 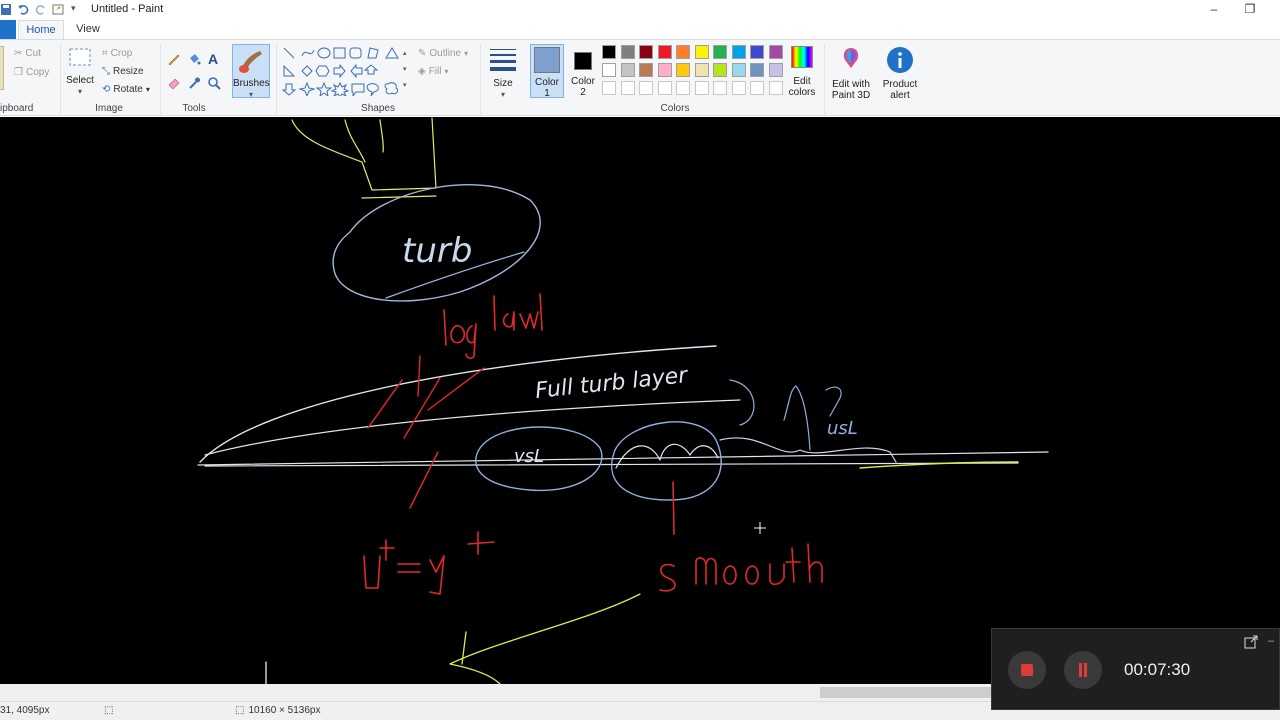 I want to click on magnifier-icon, so click(x=214, y=83).